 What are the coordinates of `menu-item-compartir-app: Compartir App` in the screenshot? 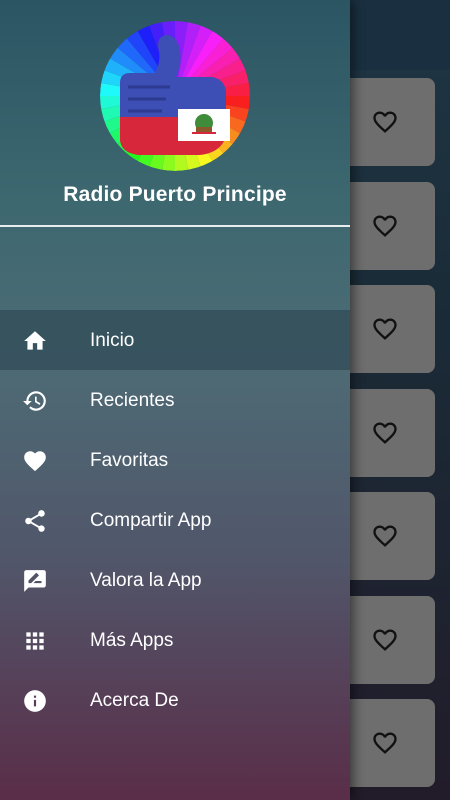 It's located at (175, 520).